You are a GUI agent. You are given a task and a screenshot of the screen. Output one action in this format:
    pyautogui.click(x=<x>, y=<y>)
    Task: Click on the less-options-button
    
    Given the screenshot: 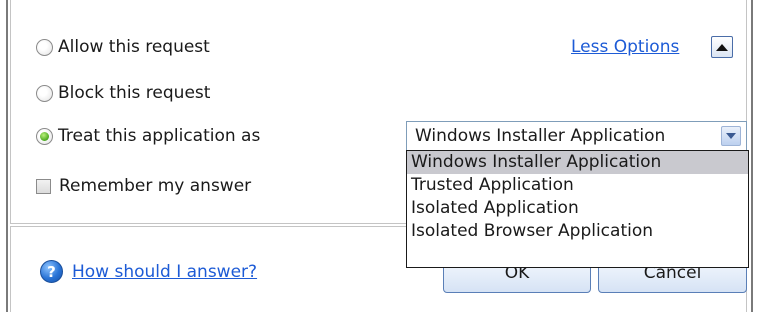 What is the action you would take?
    pyautogui.click(x=722, y=47)
    